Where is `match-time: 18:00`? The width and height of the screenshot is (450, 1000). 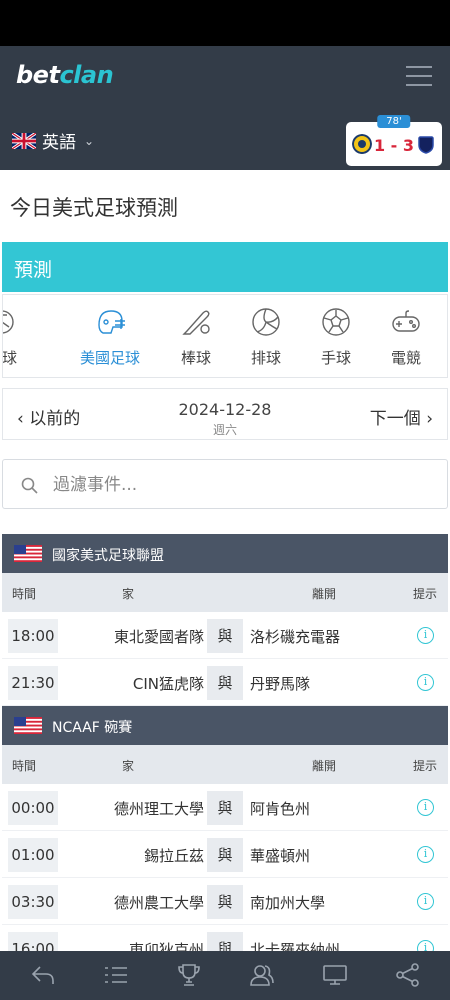 match-time: 18:00 is located at coordinates (33, 636).